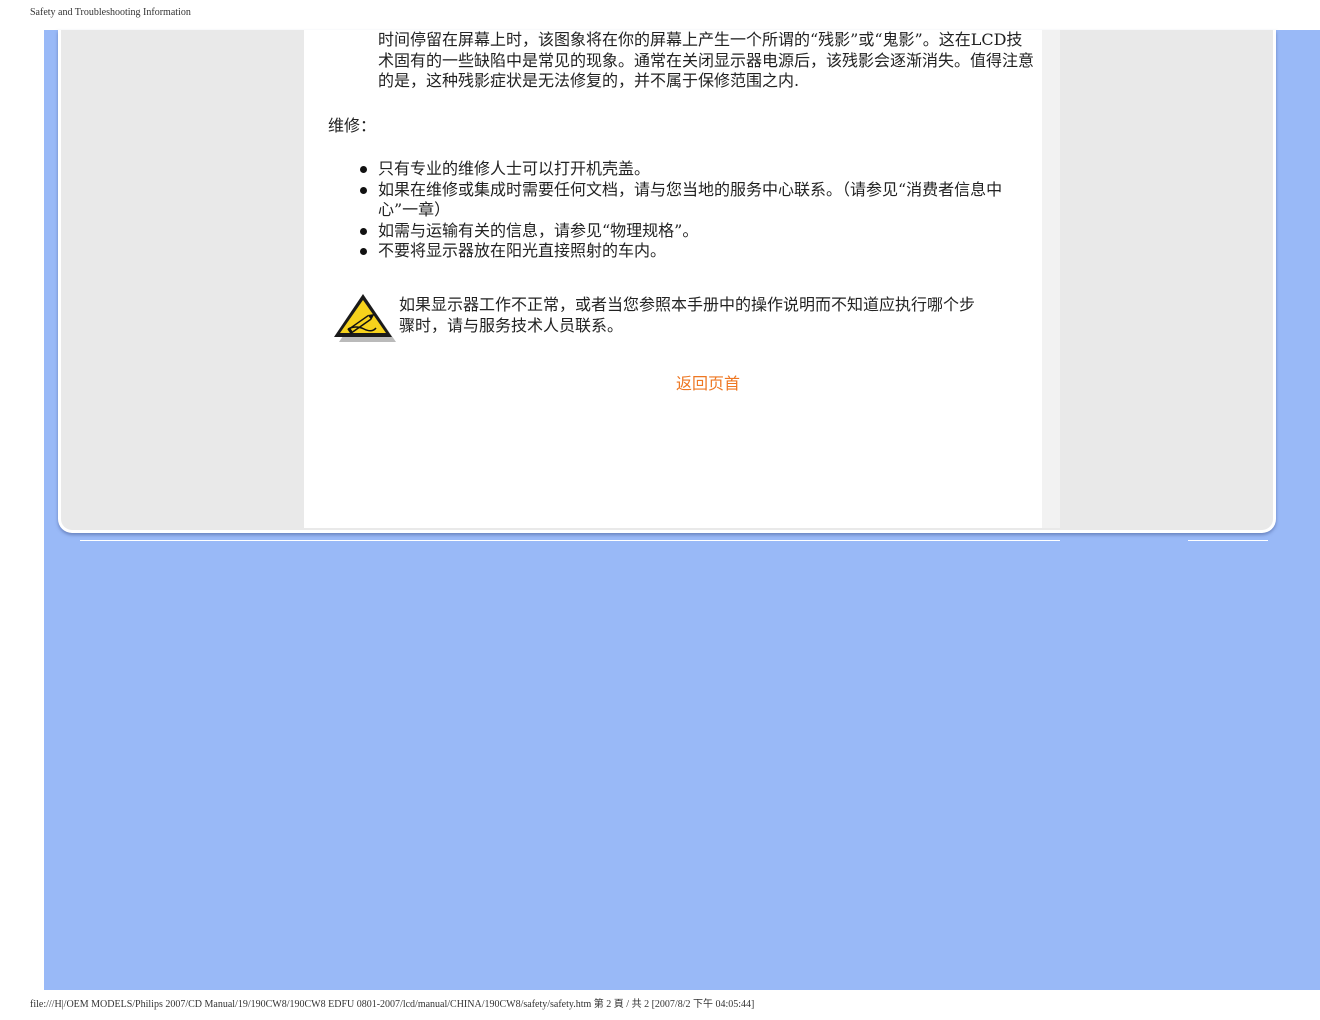 Image resolution: width=1320 pixels, height=1020 pixels. What do you see at coordinates (1228, 540) in the screenshot?
I see `divider-line-right` at bounding box center [1228, 540].